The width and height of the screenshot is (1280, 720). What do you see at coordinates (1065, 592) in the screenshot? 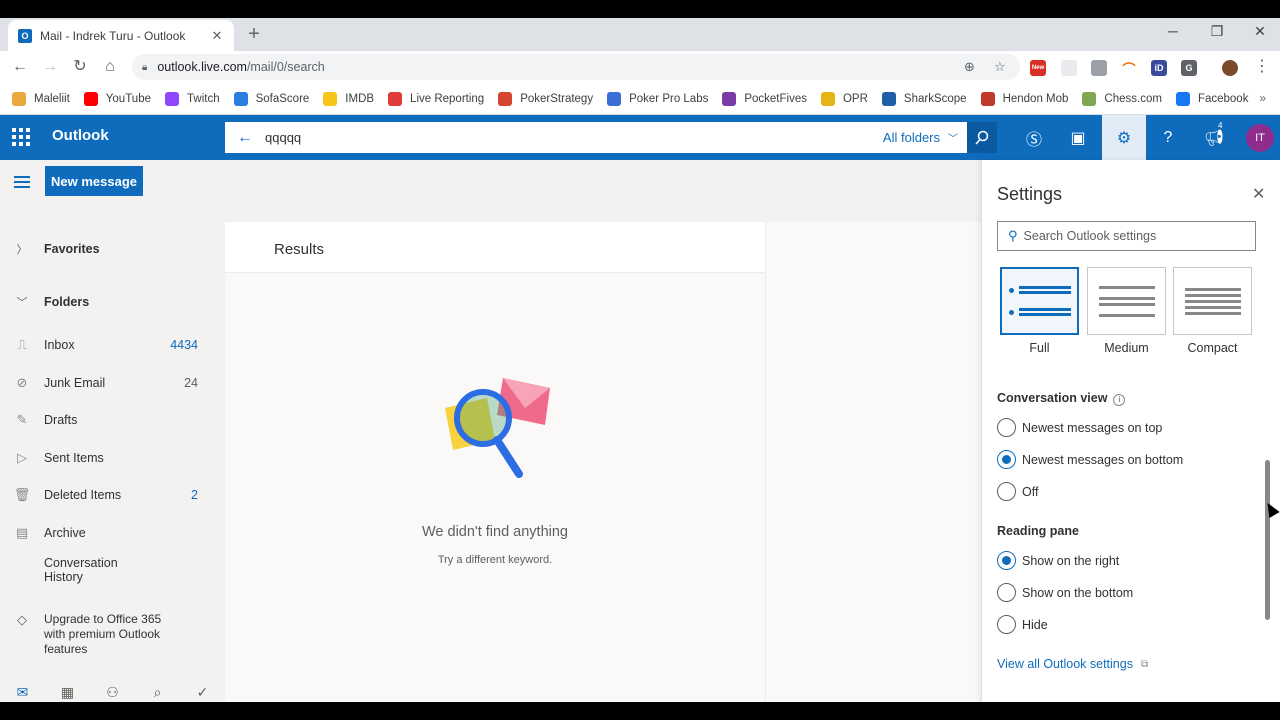
I see `radio-show-bottom: Show on the bottom` at bounding box center [1065, 592].